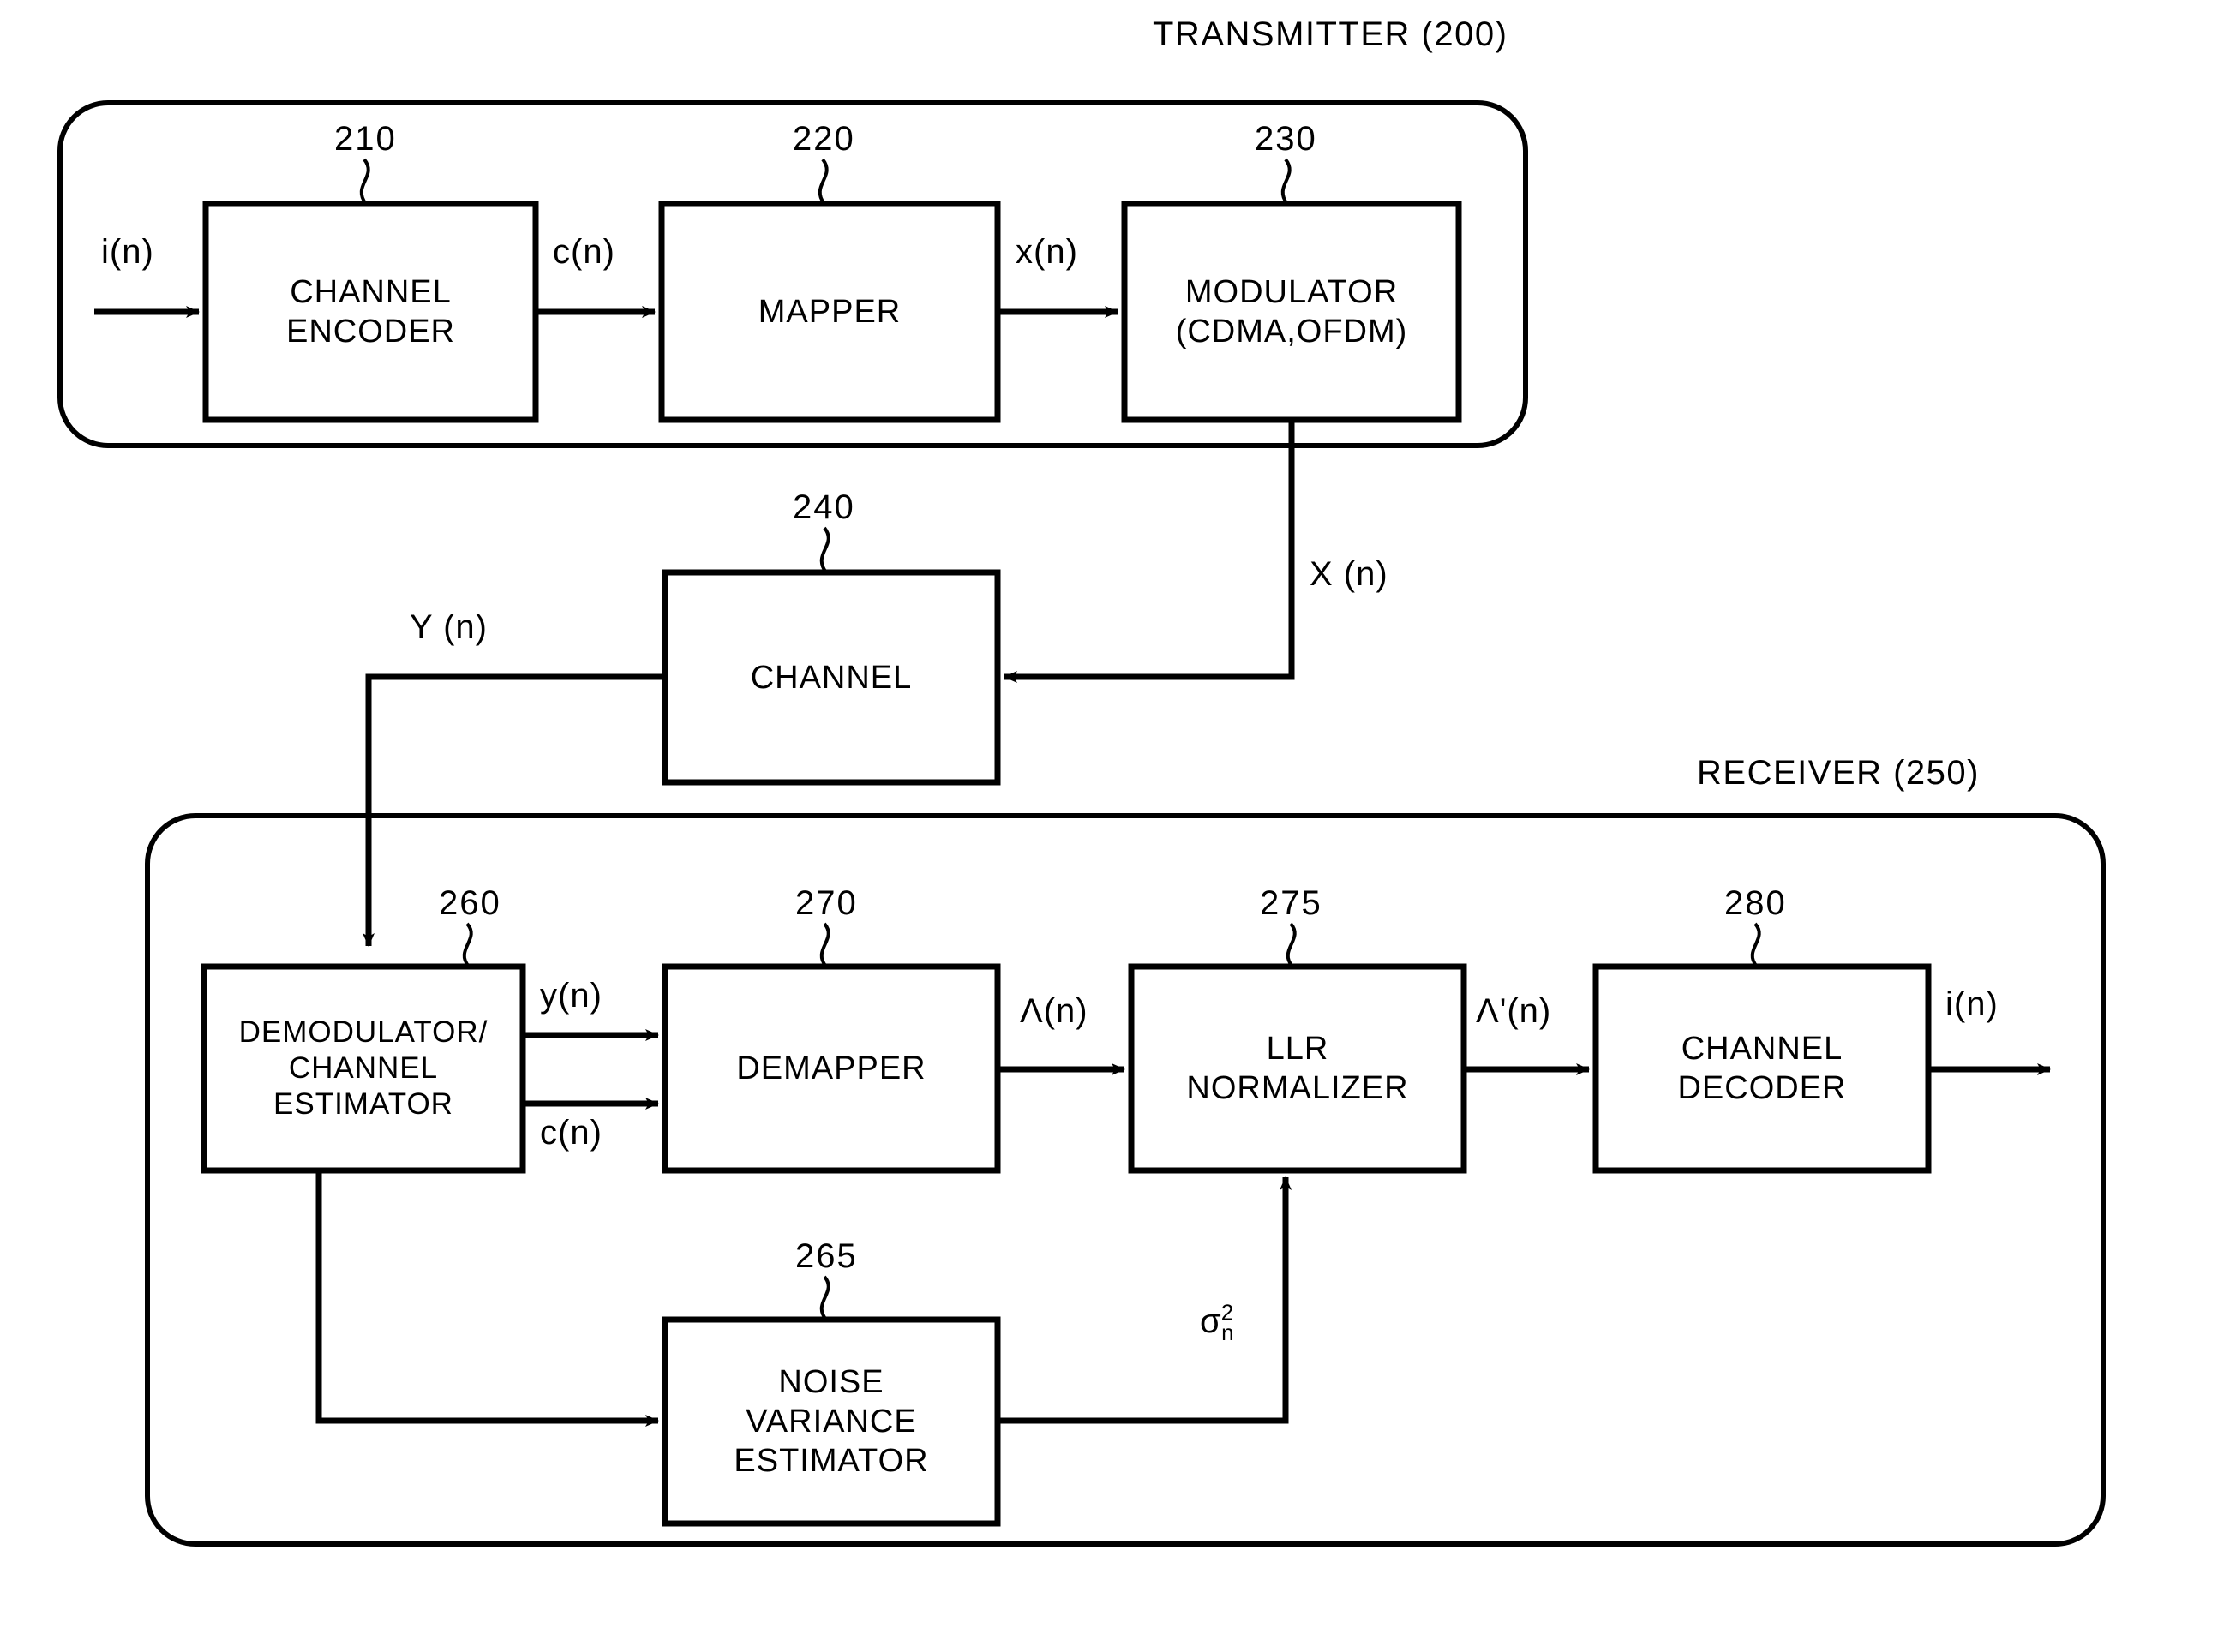 The width and height of the screenshot is (2218, 1652). What do you see at coordinates (584, 252) in the screenshot?
I see `signal-label-c-n: c(n)` at bounding box center [584, 252].